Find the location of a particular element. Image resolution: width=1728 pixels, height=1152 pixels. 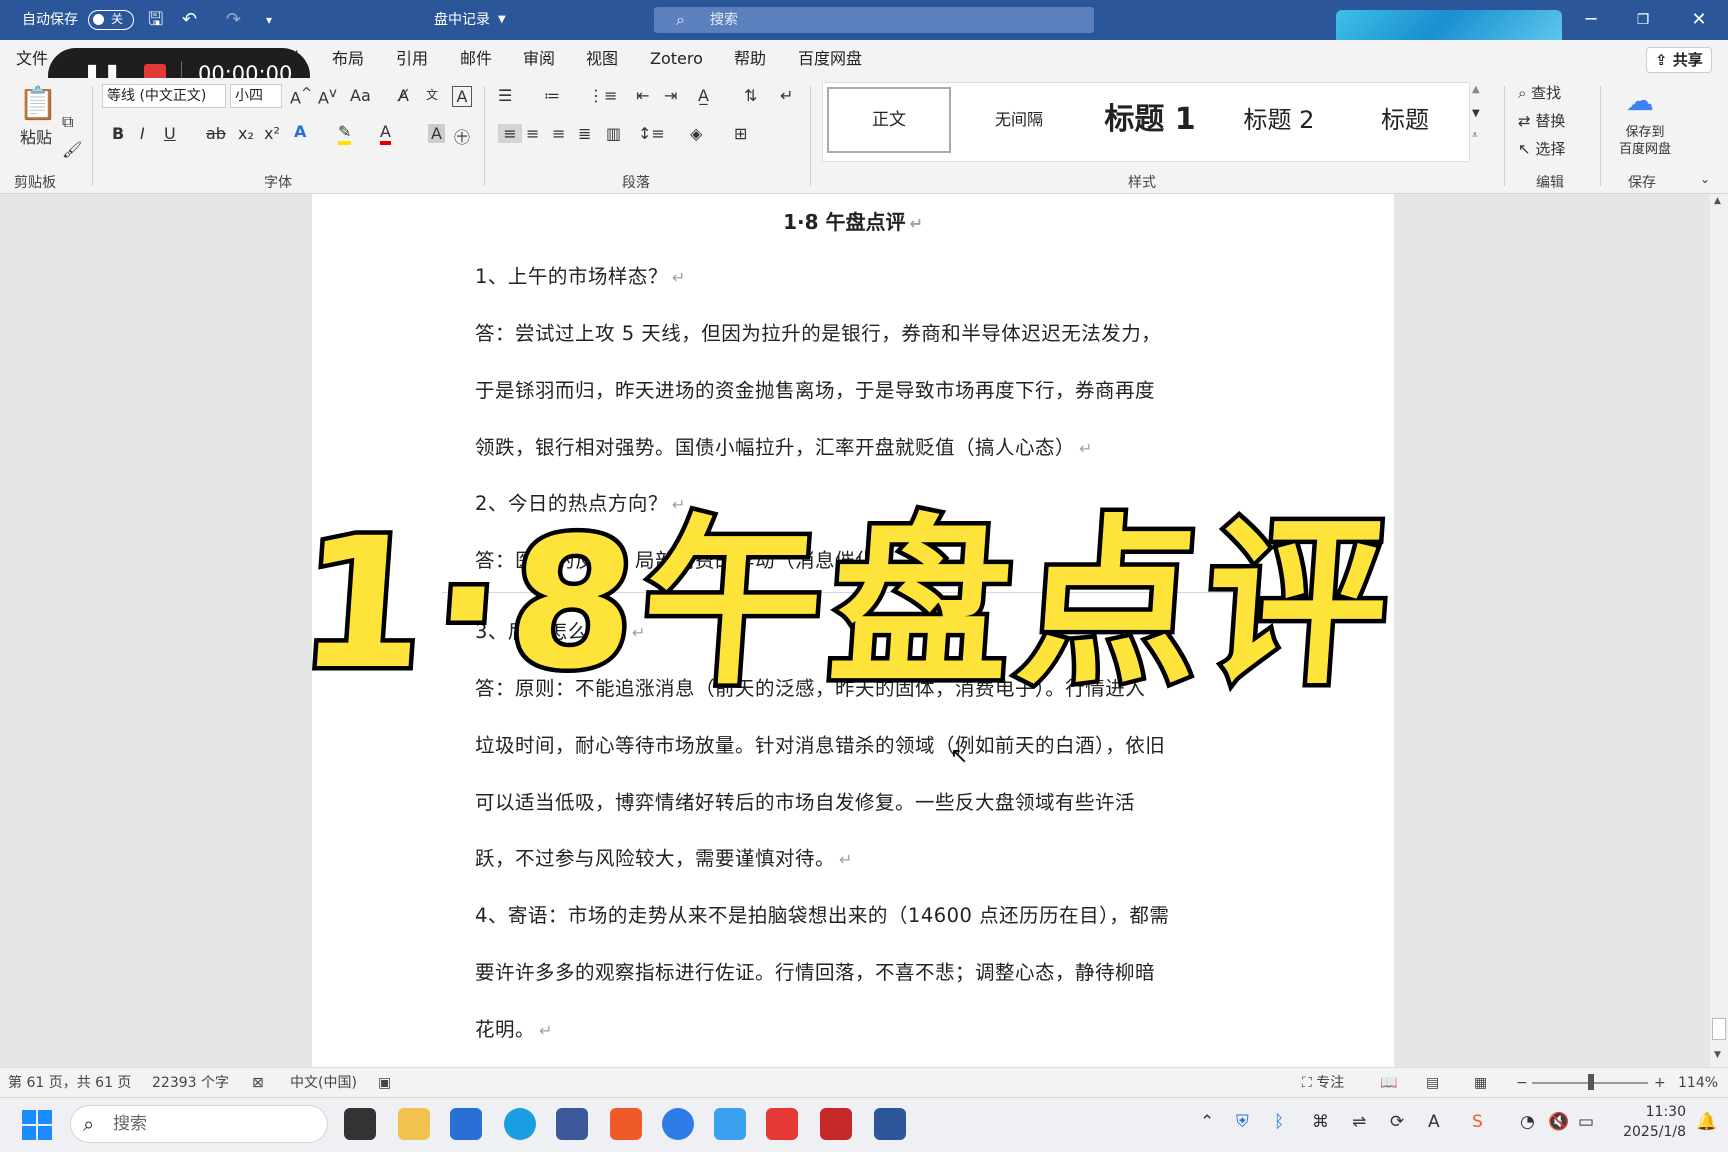

menu-baidu-netdisk: 百度网盘 is located at coordinates (830, 59).